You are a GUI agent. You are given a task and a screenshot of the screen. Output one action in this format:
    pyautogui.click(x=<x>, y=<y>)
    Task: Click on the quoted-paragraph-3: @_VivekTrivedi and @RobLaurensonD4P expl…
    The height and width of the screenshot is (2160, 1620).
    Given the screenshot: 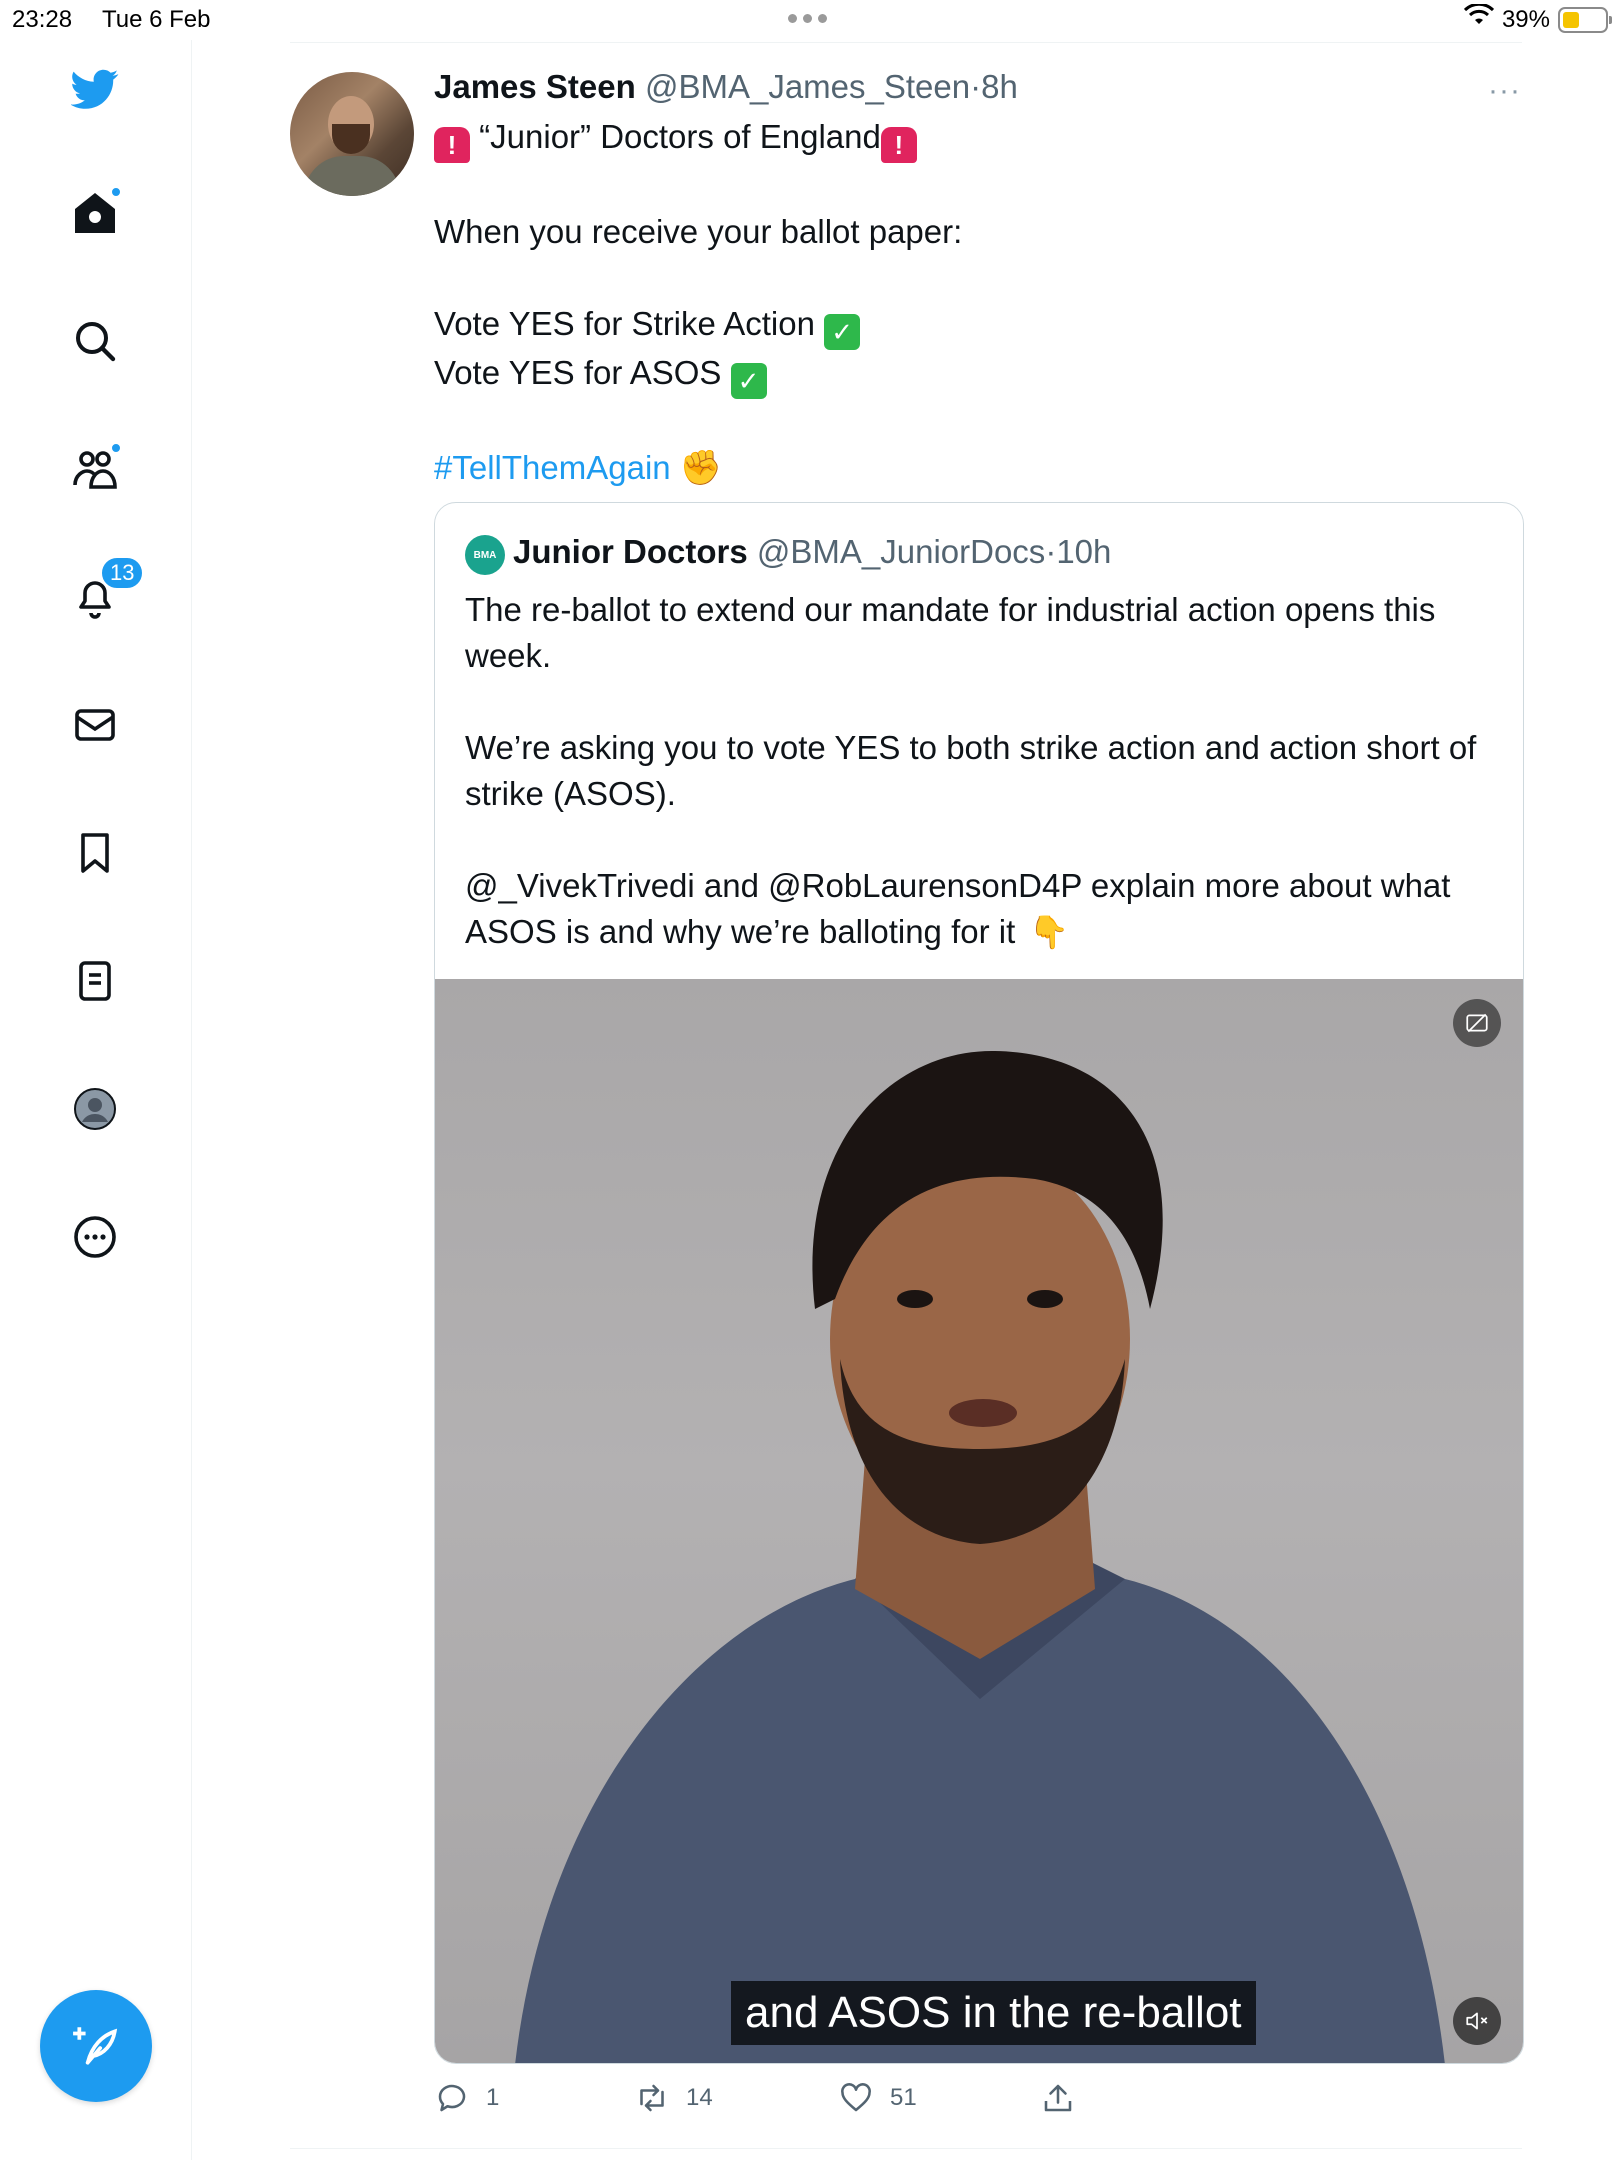 What is the action you would take?
    pyautogui.click(x=958, y=908)
    